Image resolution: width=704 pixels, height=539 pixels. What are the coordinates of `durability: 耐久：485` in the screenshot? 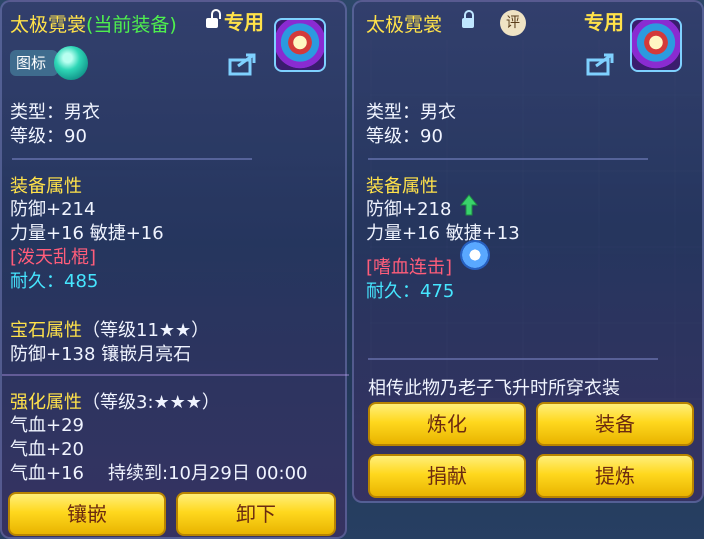 It's located at (54, 281).